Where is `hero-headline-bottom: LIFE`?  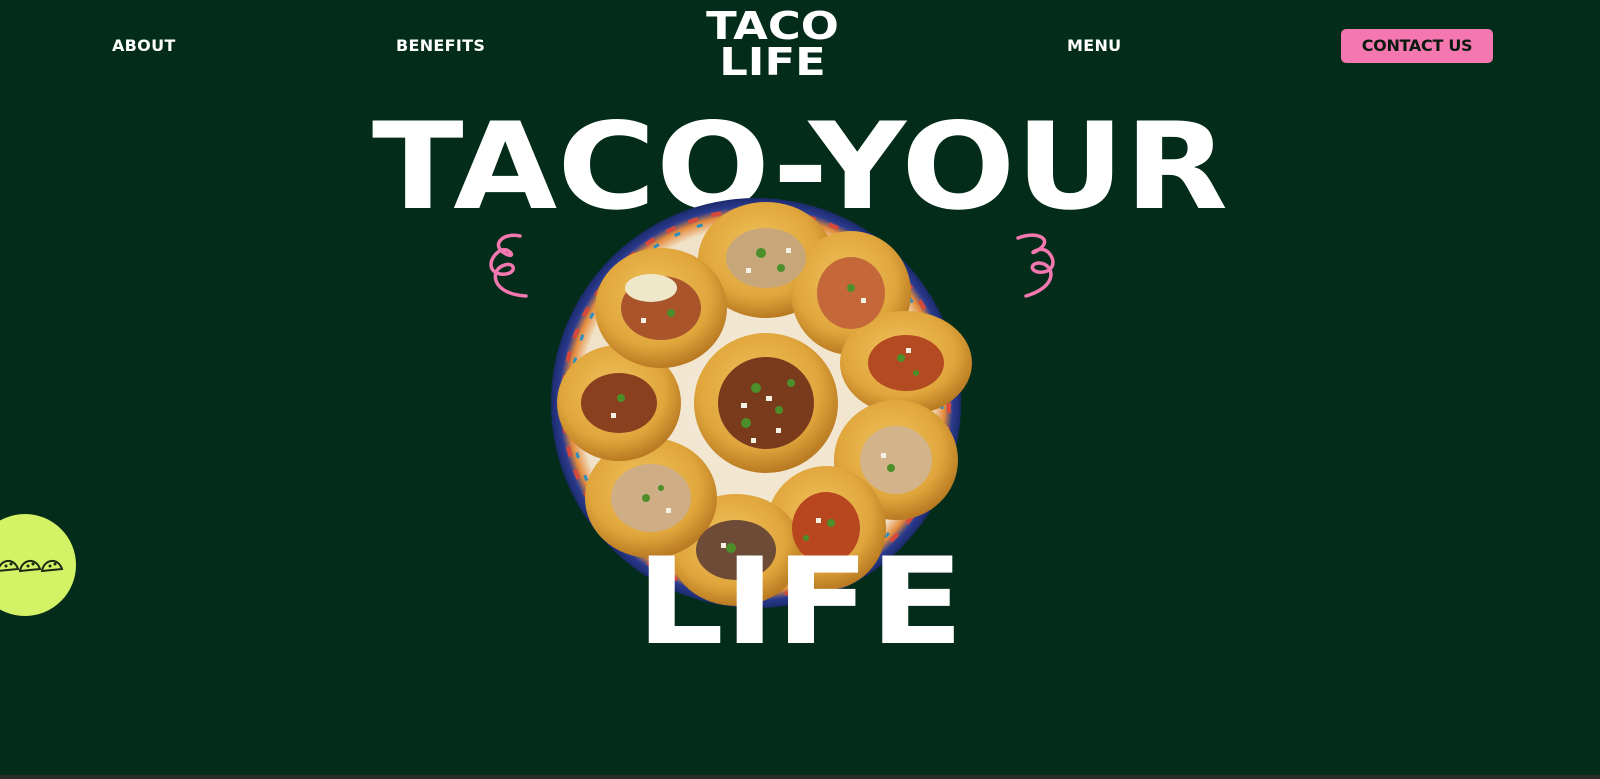
hero-headline-bottom: LIFE is located at coordinates (800, 602).